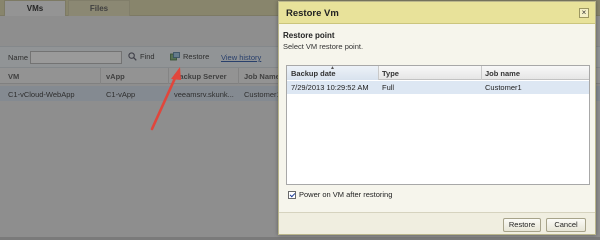  Describe the element at coordinates (566, 225) in the screenshot. I see `cancel-button: Cancel` at that location.